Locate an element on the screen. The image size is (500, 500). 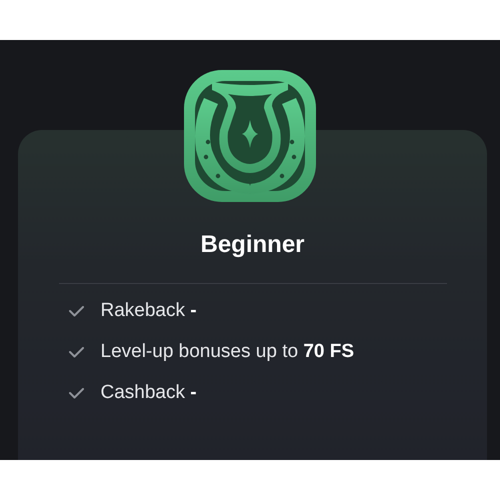
perk-text: Level-up bonuses up to 70 FS is located at coordinates (227, 352).